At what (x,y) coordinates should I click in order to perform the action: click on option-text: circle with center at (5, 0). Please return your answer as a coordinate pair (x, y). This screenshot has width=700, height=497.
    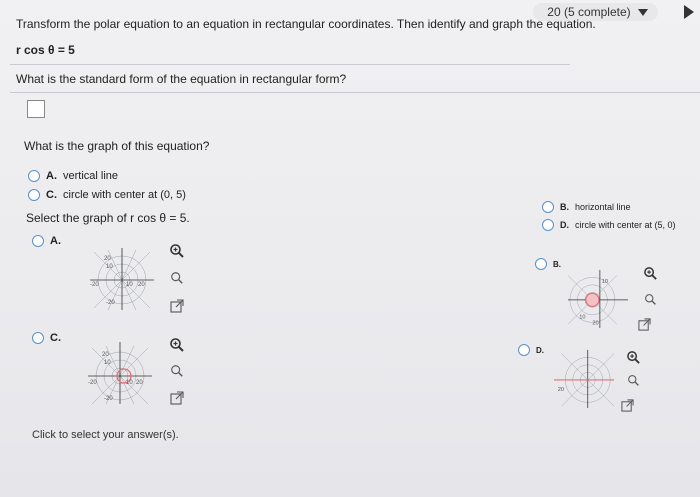
    Looking at the image, I should click on (625, 225).